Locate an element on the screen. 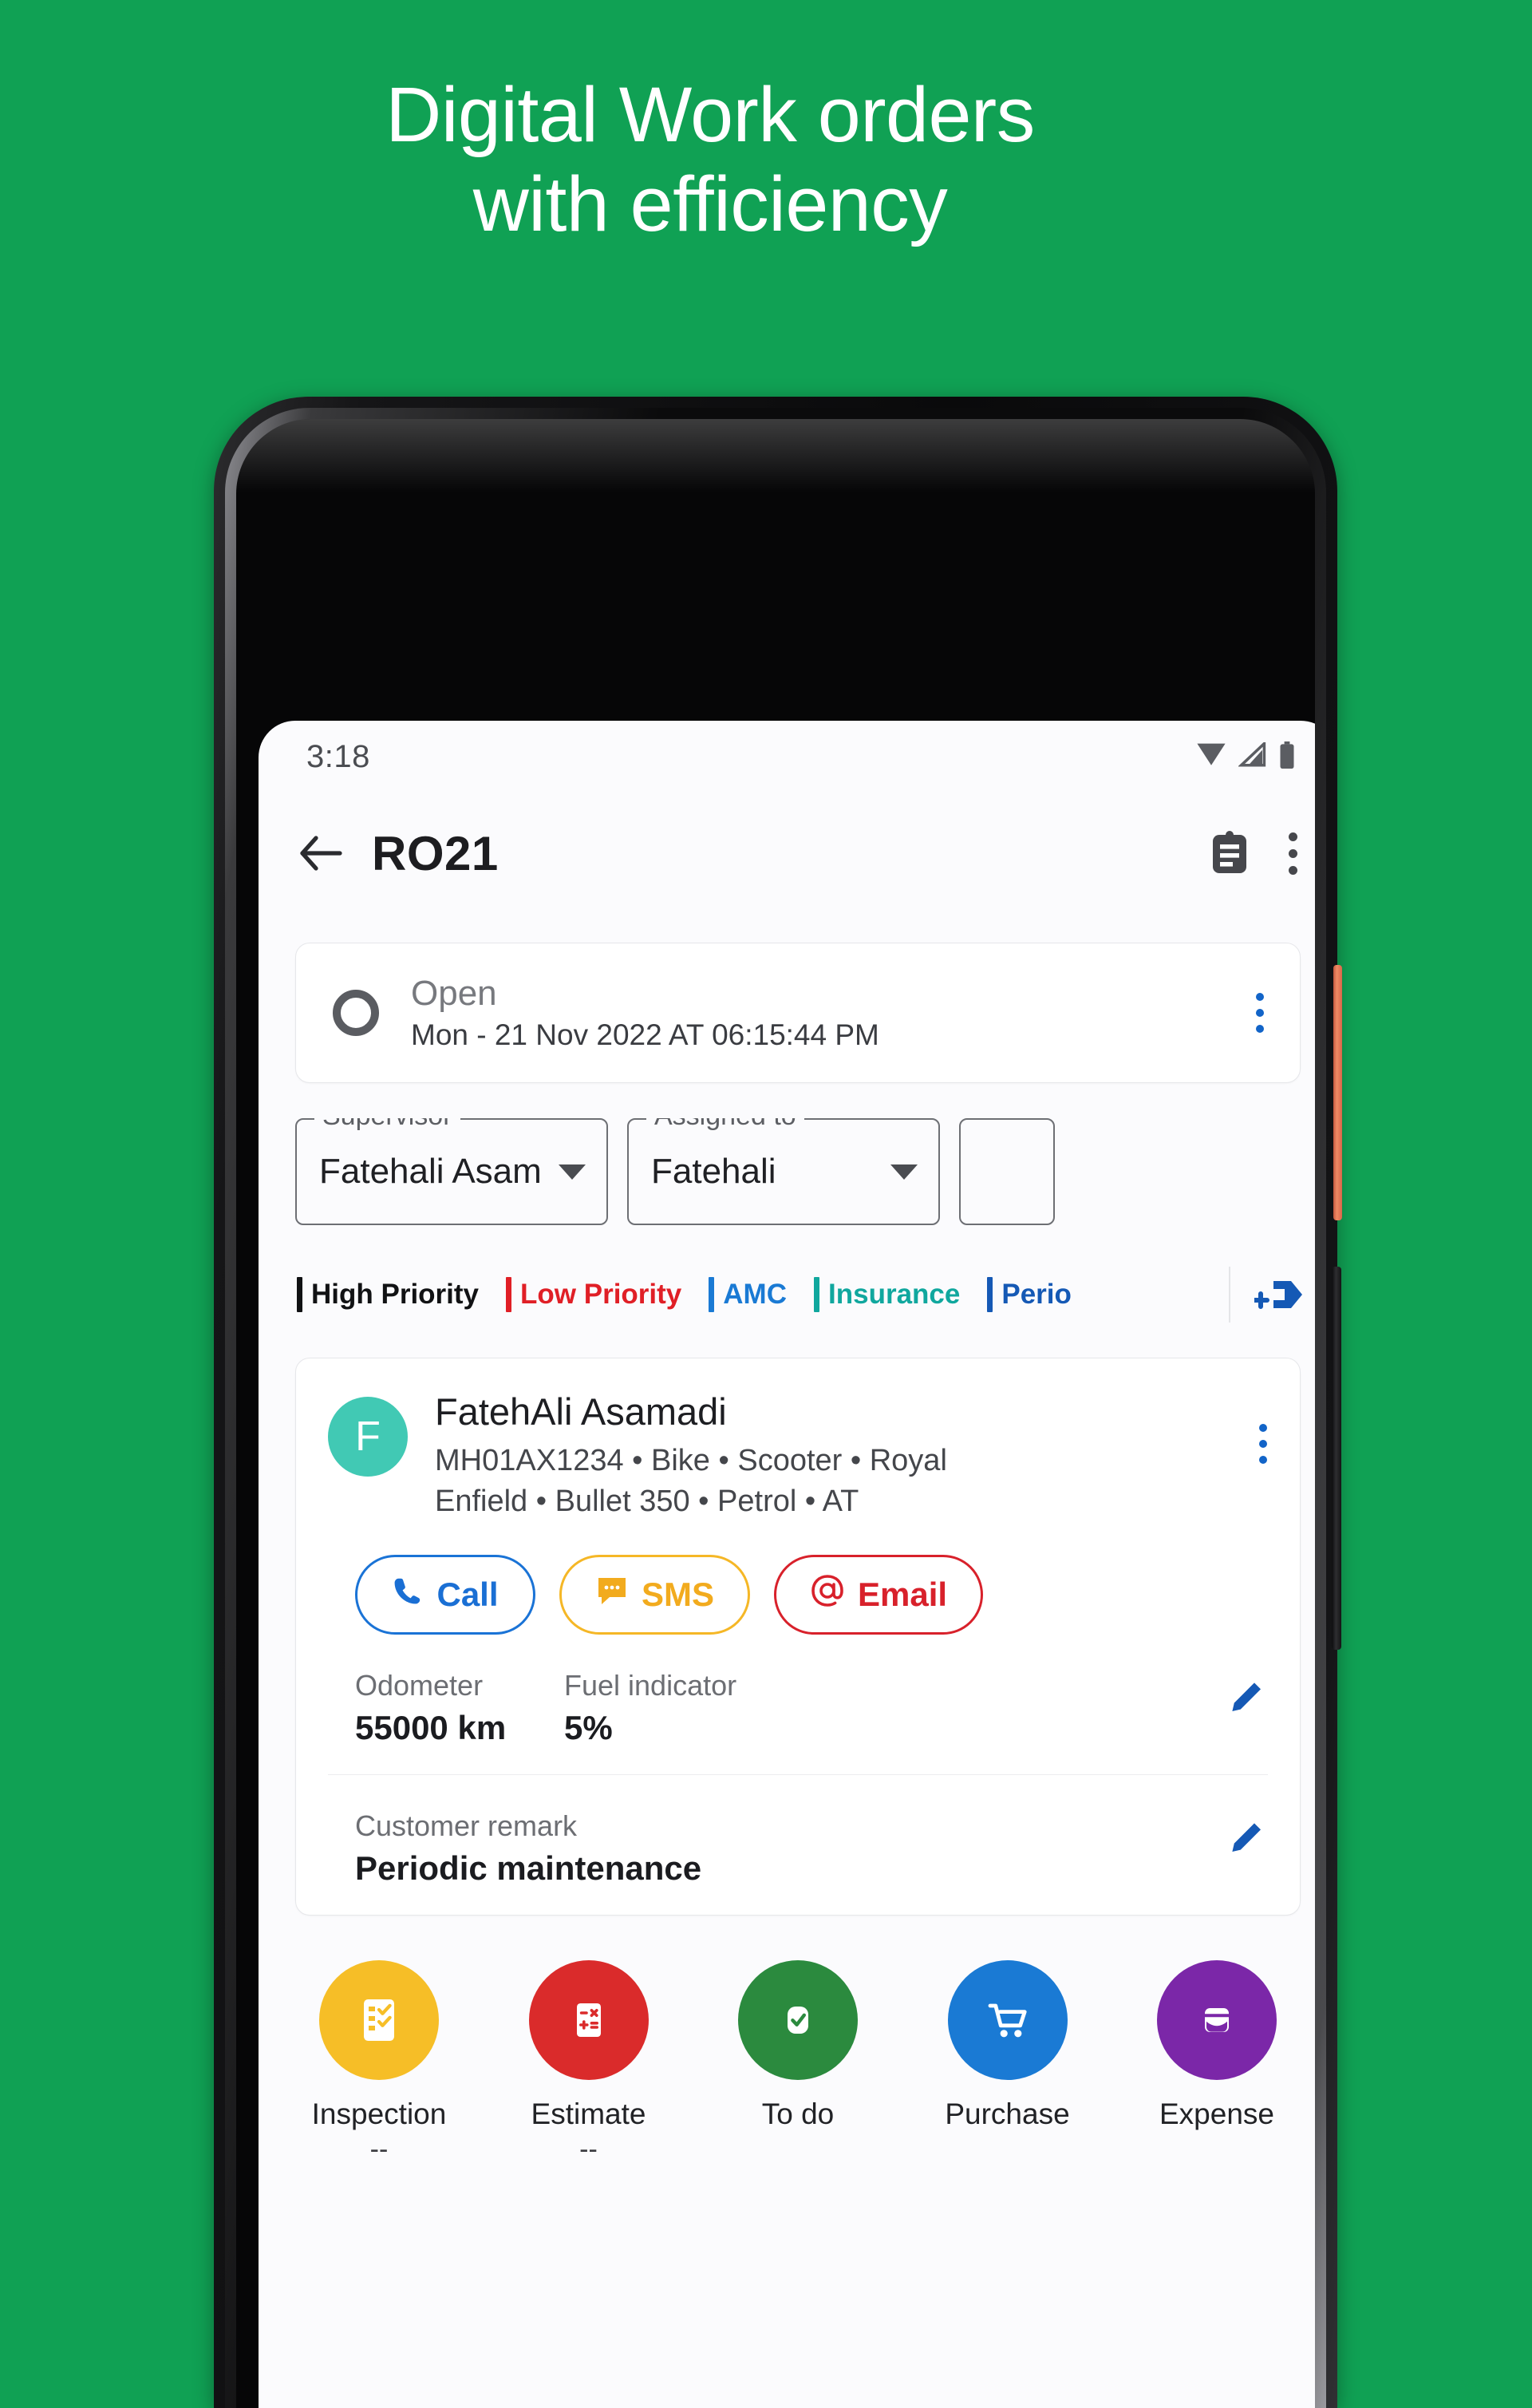 The width and height of the screenshot is (1532, 2408). status-datetime: Mon - 21 Nov 2022 AT 06:15:44 PM is located at coordinates (645, 1035).